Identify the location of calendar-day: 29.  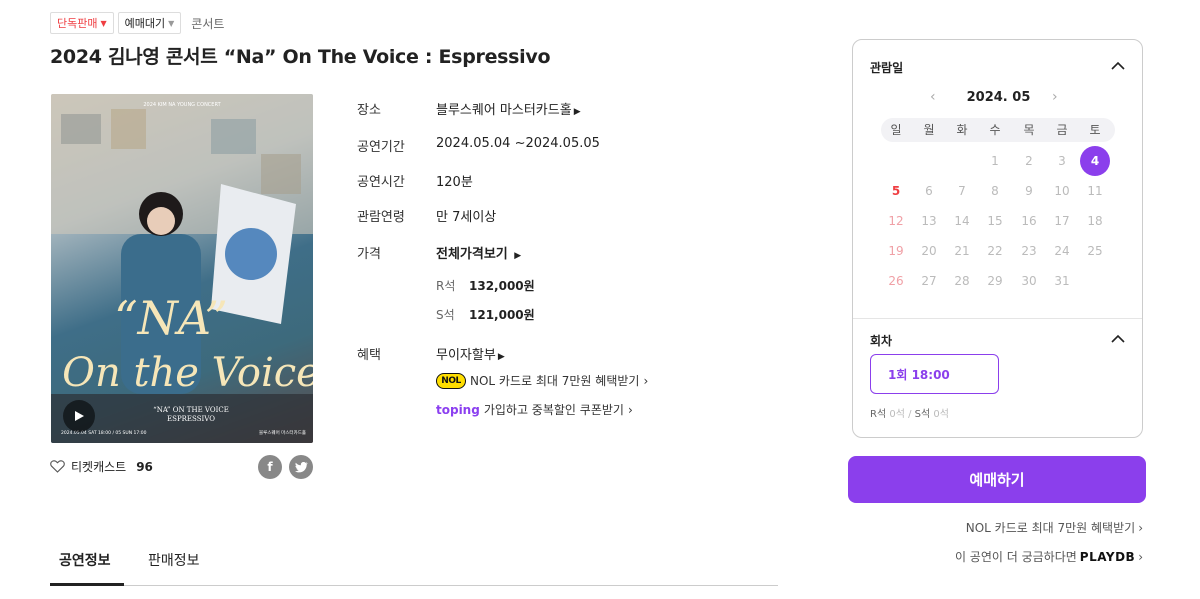
(995, 281).